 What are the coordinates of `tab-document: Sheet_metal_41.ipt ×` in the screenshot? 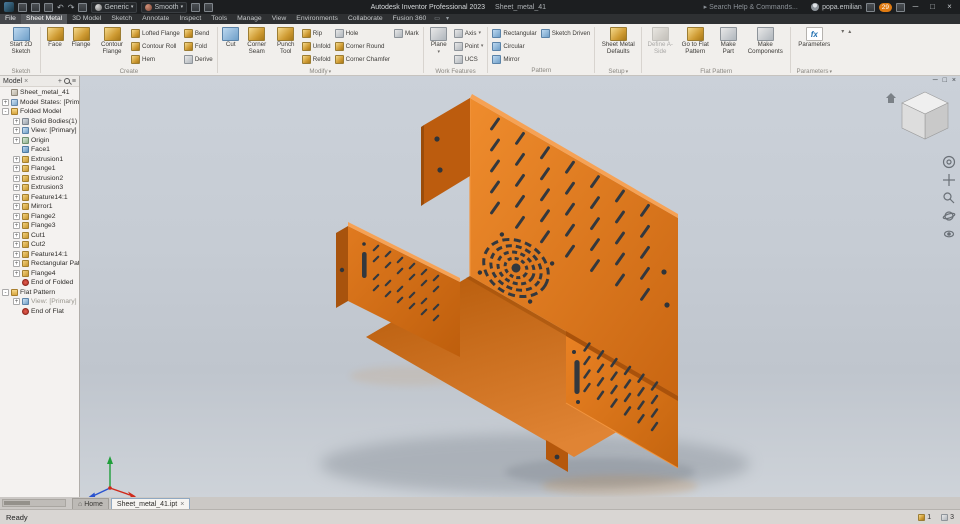 It's located at (150, 503).